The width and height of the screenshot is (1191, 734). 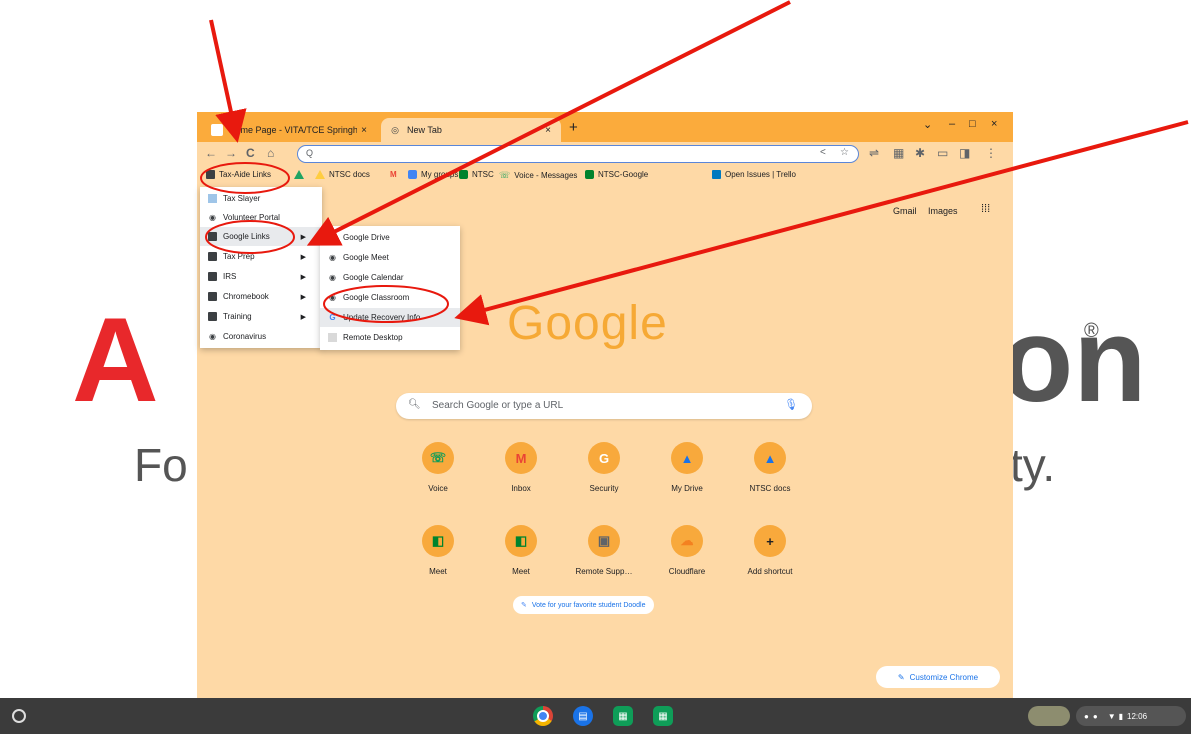 I want to click on close-window-icon: ×, so click(x=994, y=124).